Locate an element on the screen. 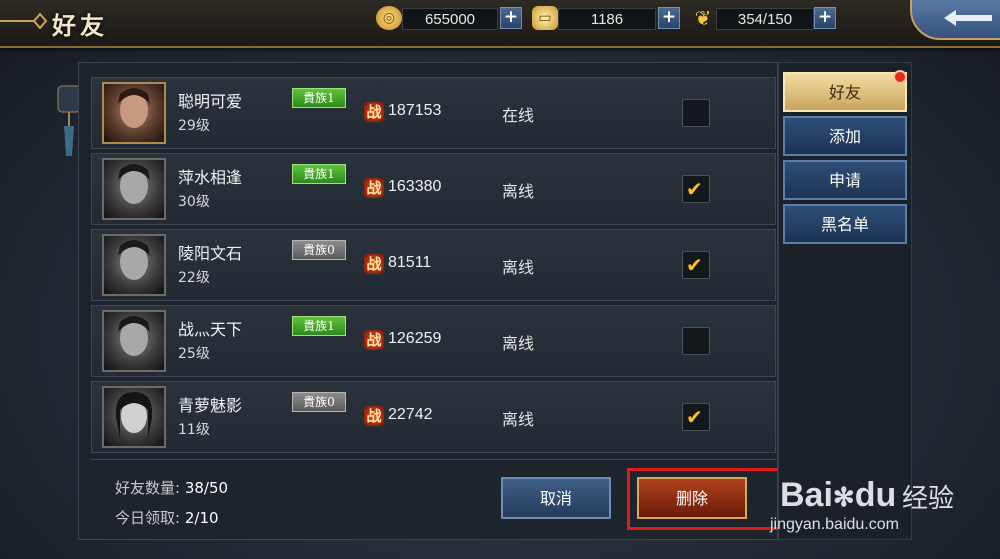  back-button is located at coordinates (955, 20).